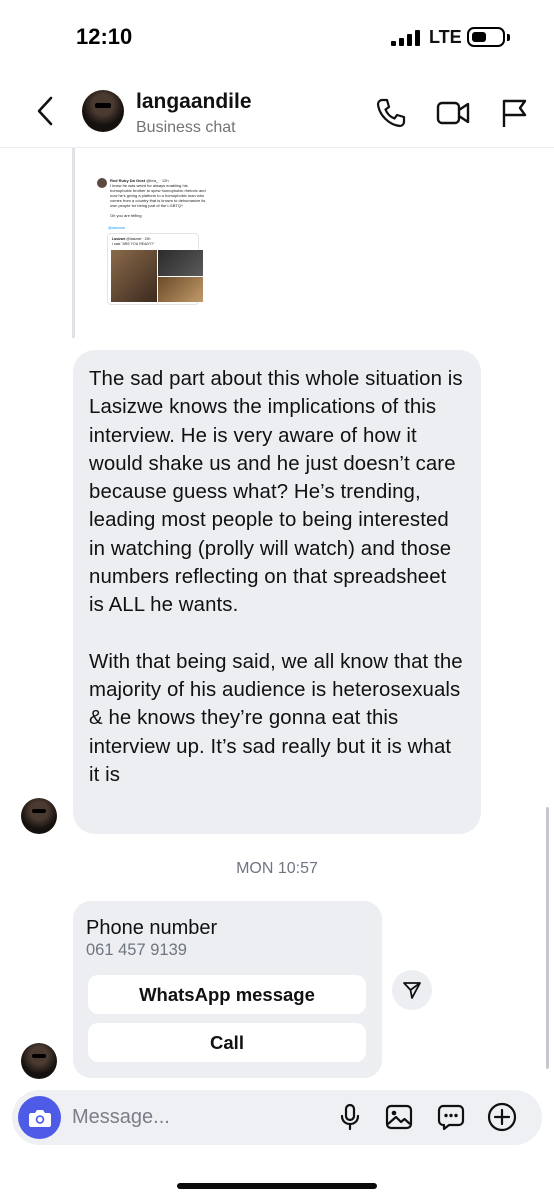  What do you see at coordinates (73, 243) in the screenshot?
I see `reply-thread-line` at bounding box center [73, 243].